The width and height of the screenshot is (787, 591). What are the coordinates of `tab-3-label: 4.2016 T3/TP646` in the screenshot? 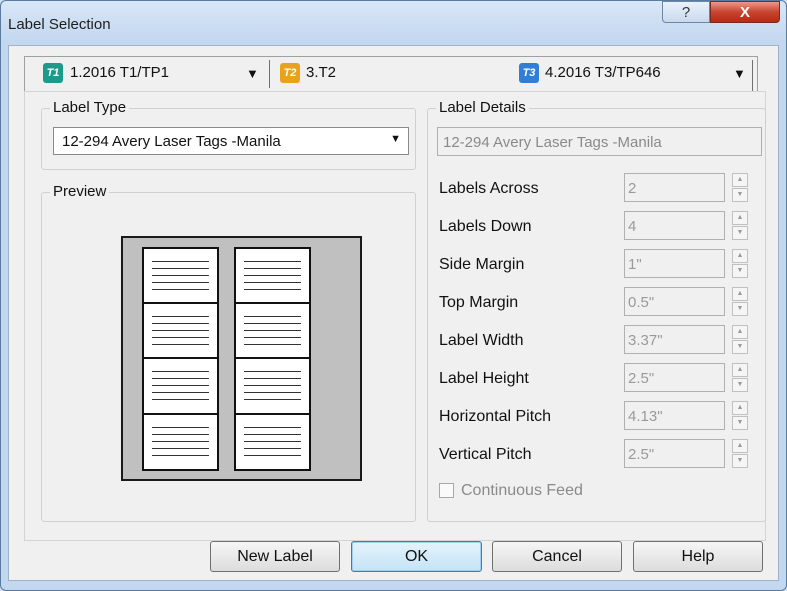 It's located at (603, 72).